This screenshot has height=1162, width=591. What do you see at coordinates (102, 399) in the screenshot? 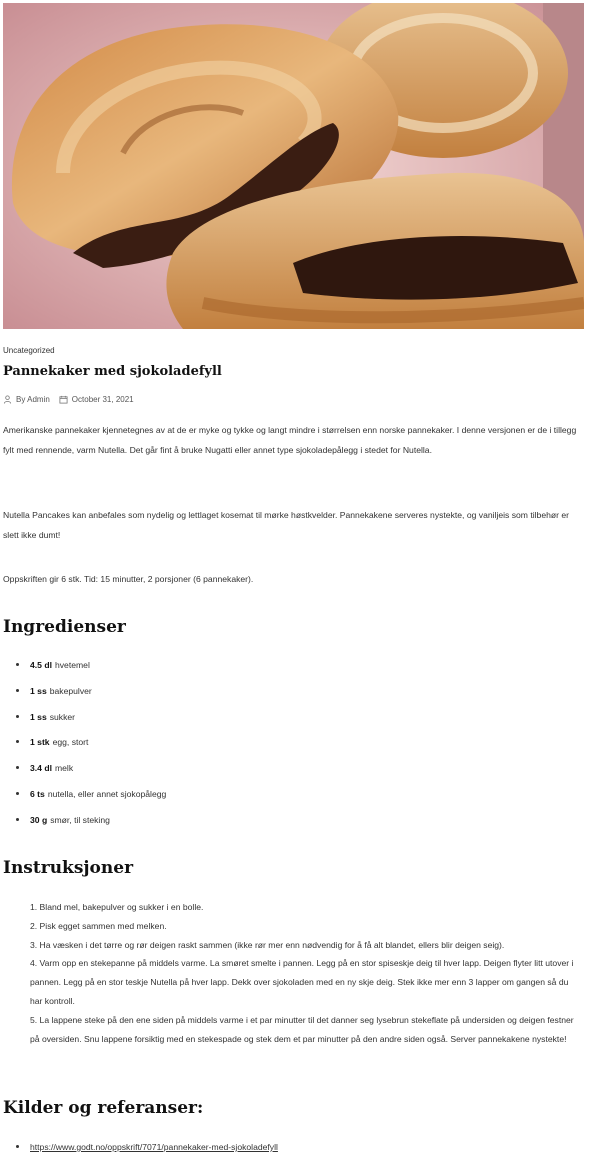
I see `post-date: October 31, 2021` at bounding box center [102, 399].